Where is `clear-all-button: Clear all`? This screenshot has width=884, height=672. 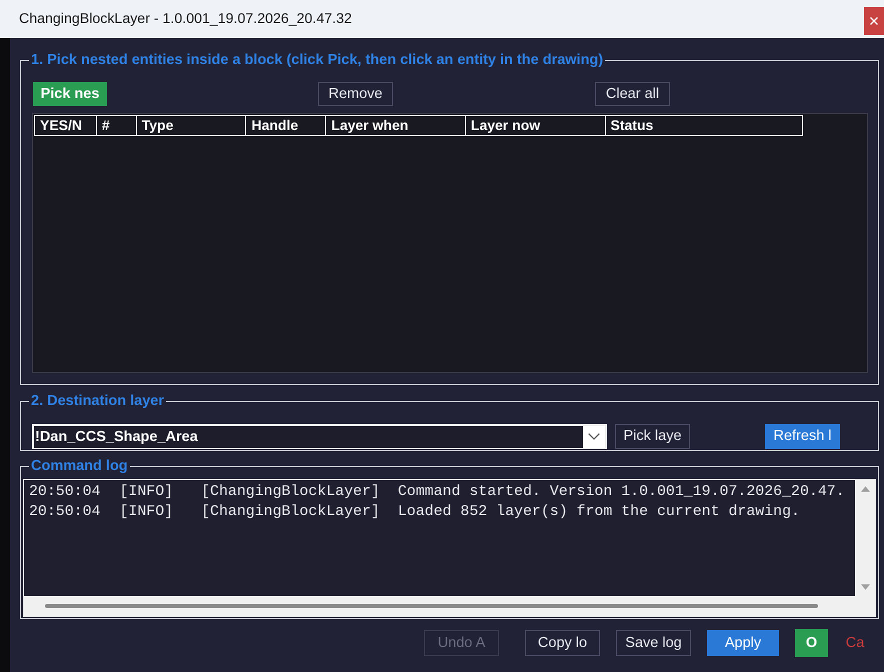 clear-all-button: Clear all is located at coordinates (632, 94).